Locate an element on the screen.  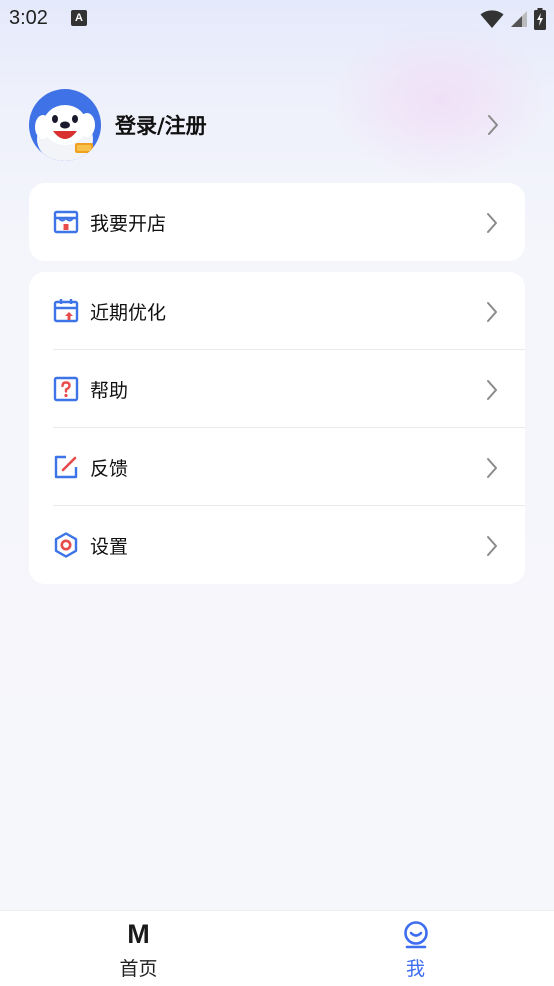
status-bar: 3:02 A is located at coordinates (277, 19).